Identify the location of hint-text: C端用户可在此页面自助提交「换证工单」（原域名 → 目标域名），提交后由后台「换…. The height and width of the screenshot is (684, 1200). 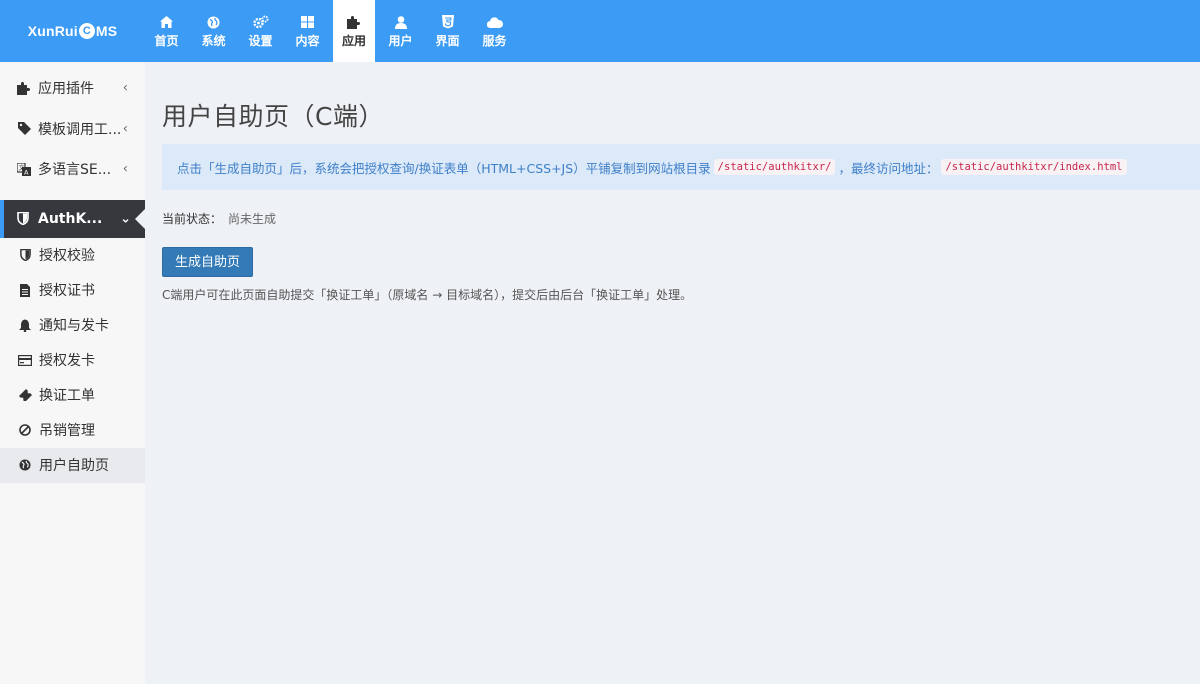
(427, 295).